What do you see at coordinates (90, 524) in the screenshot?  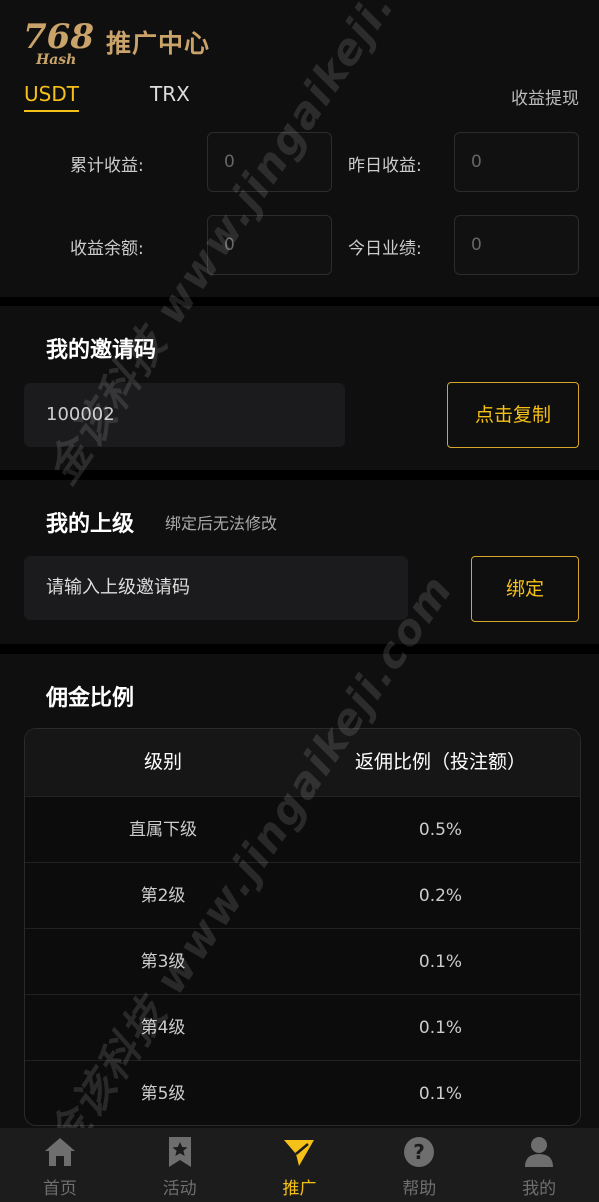 I see `superior-title: 我的上级` at bounding box center [90, 524].